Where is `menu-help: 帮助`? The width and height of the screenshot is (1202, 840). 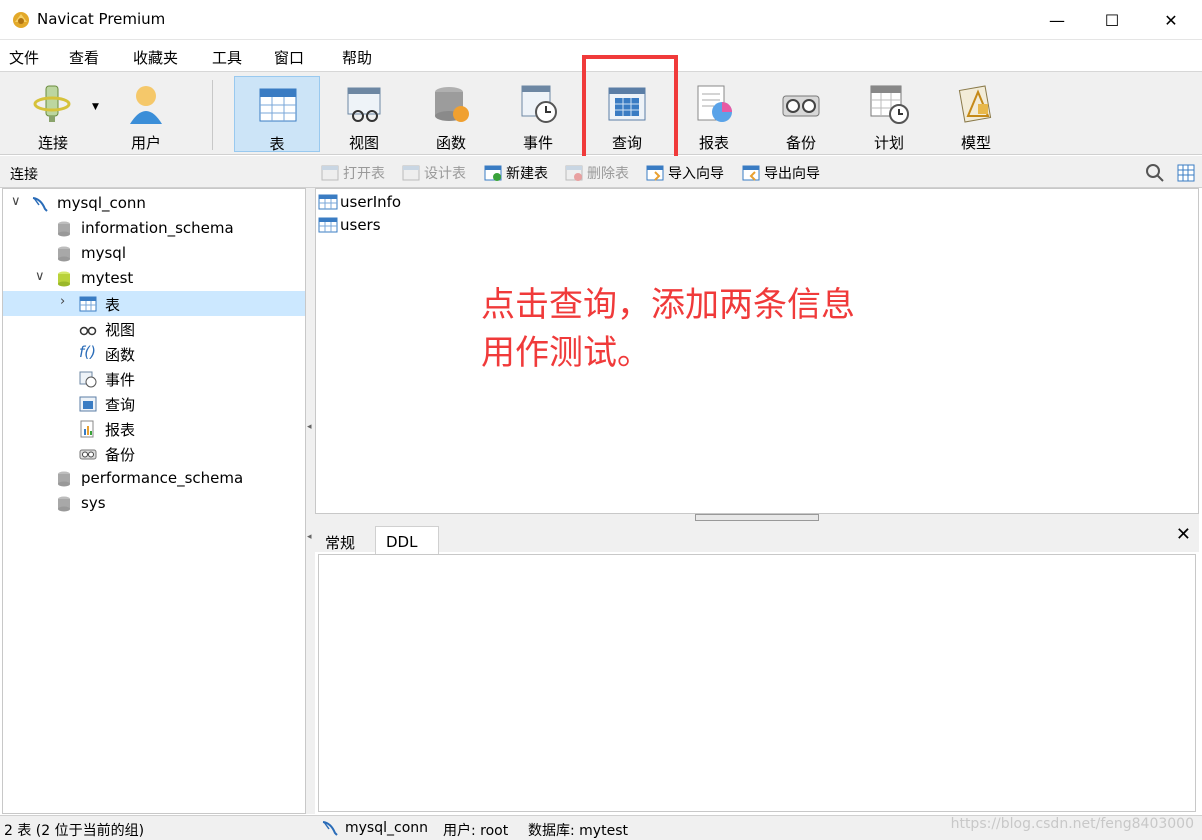
menu-help: 帮助 is located at coordinates (357, 57).